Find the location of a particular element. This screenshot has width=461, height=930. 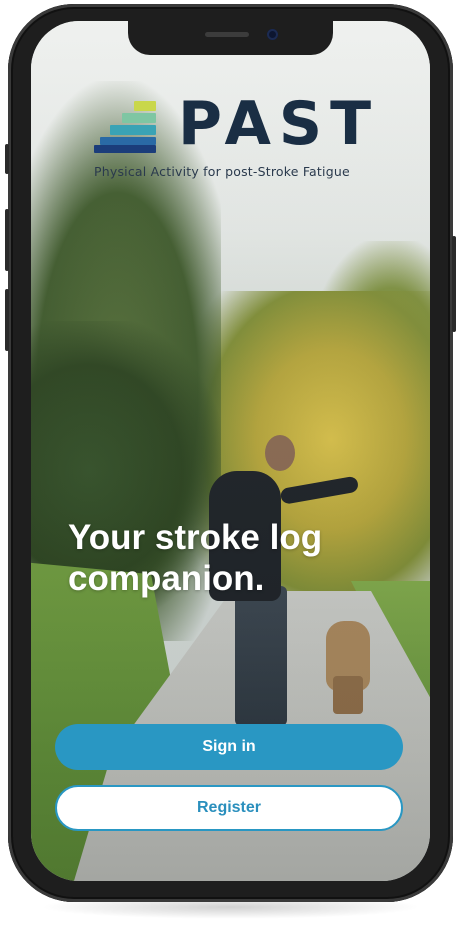

register-label: Register is located at coordinates (229, 807).